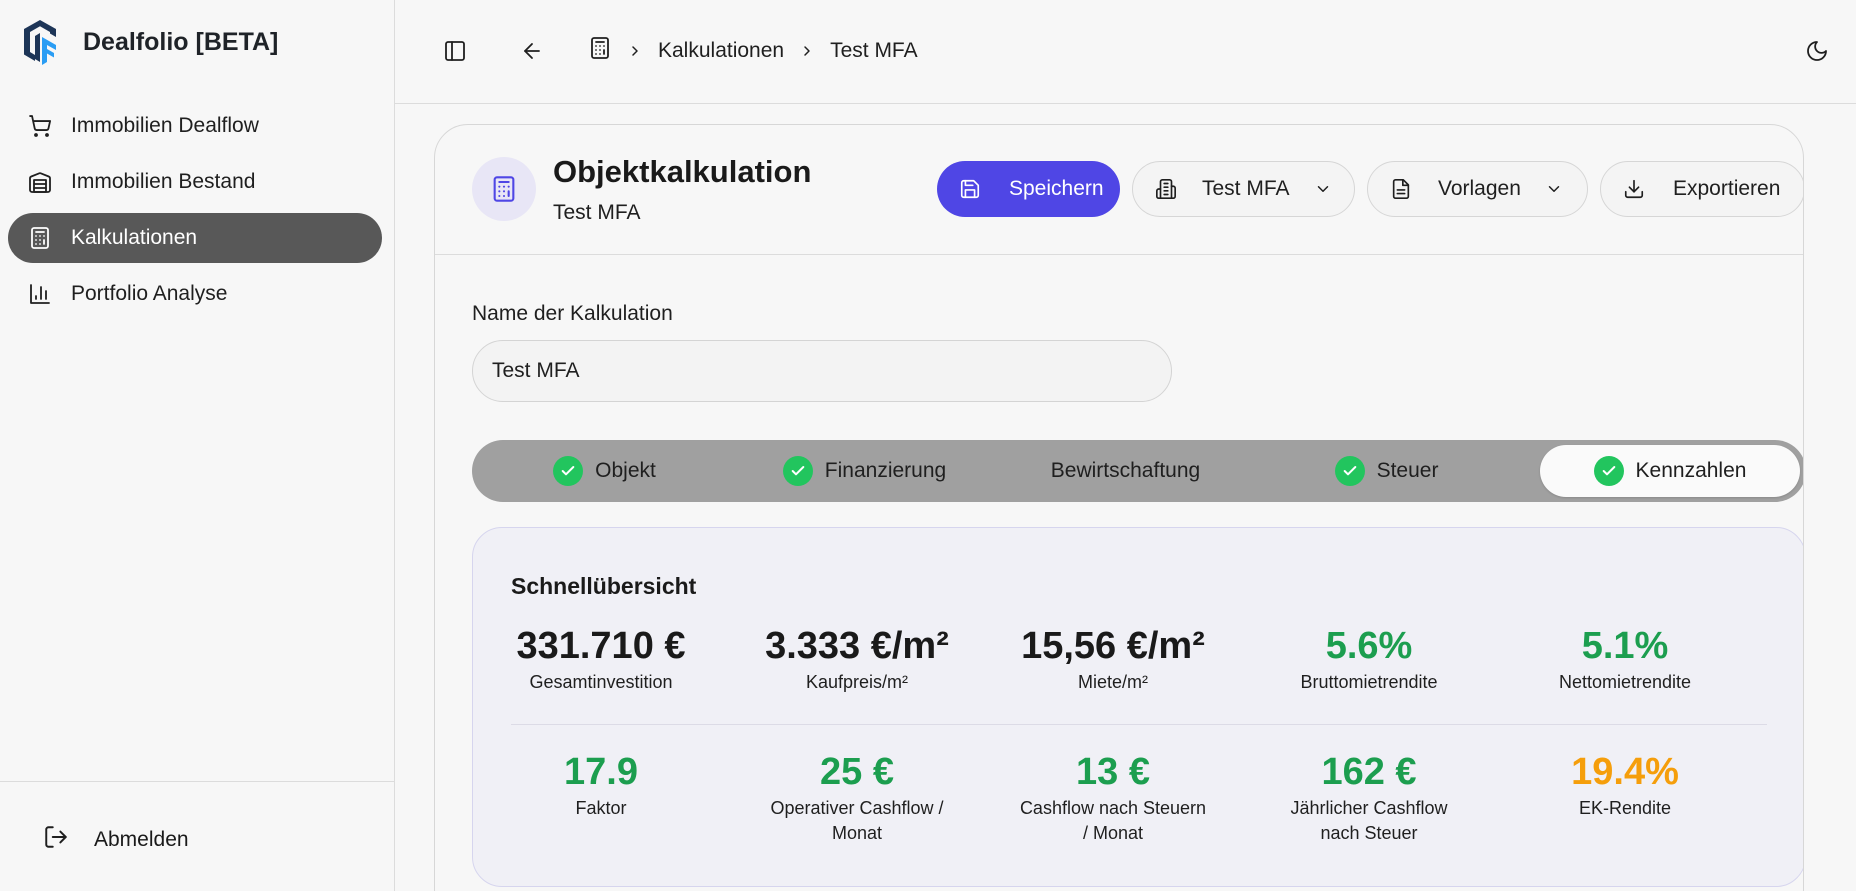 The height and width of the screenshot is (891, 1856). Describe the element at coordinates (116, 840) in the screenshot. I see `logout-button: Abmelden` at that location.